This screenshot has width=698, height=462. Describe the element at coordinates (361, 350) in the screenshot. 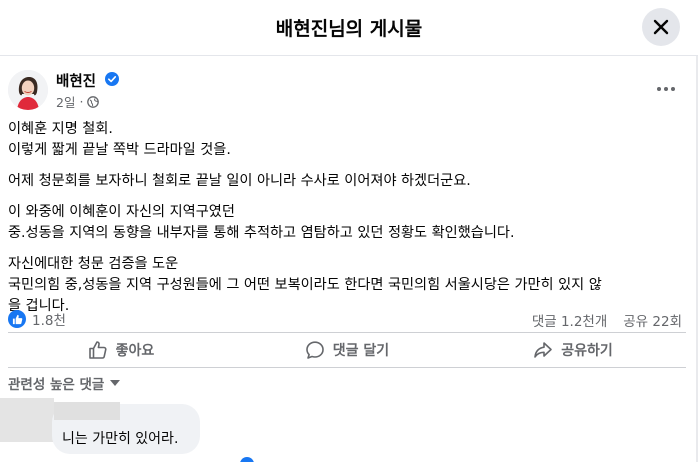

I see `comment-button-label: 댓글 달기` at that location.